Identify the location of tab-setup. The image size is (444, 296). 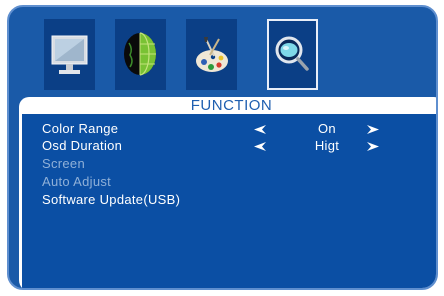
(211, 54).